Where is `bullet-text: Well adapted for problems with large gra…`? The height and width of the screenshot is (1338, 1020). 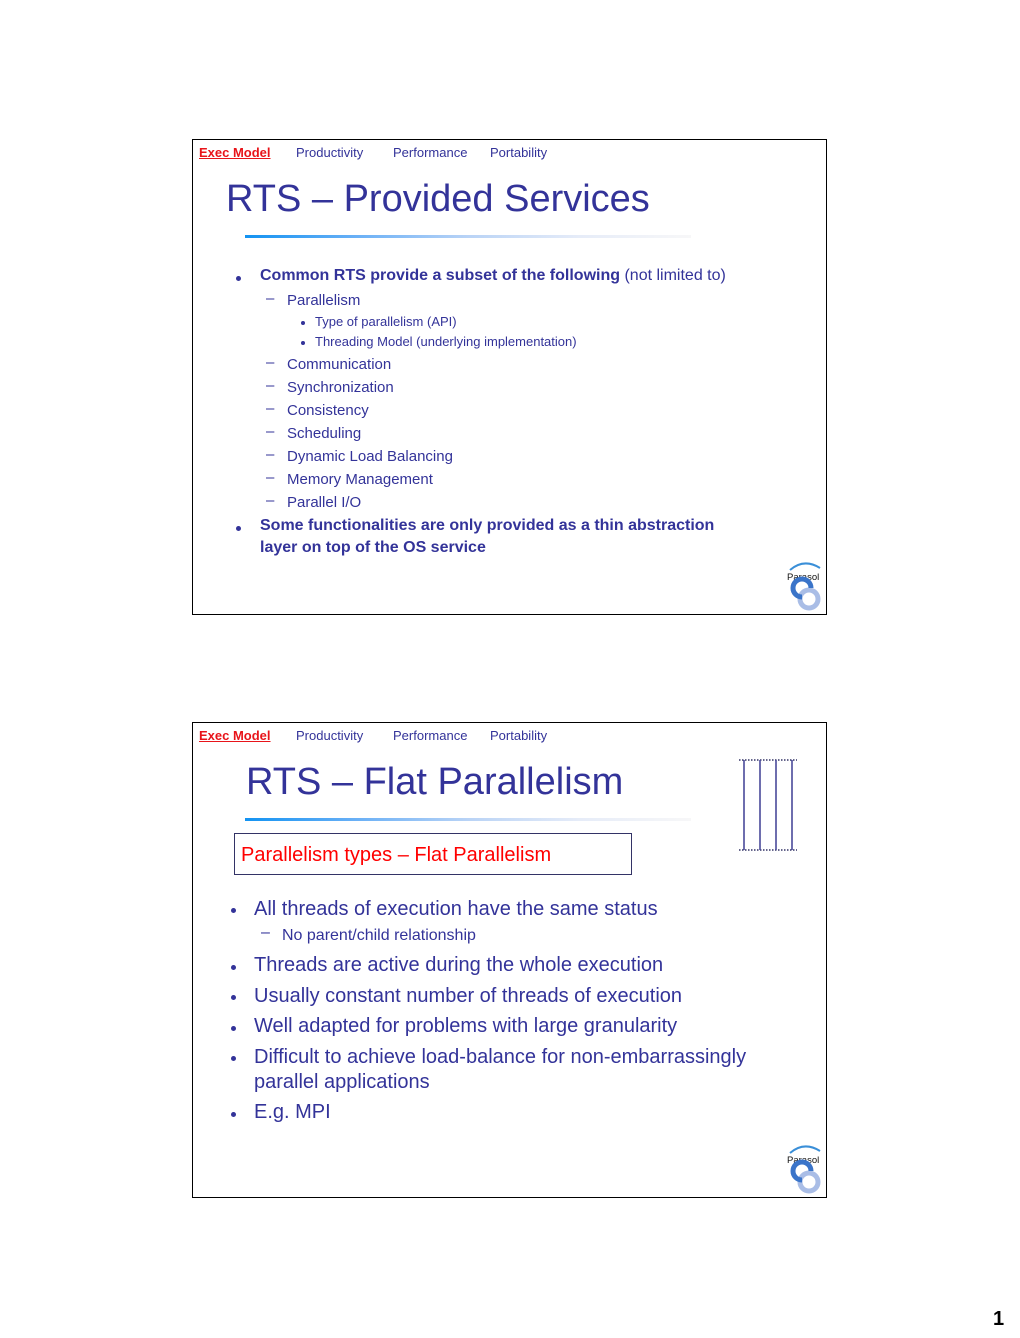 bullet-text: Well adapted for problems with large gra… is located at coordinates (466, 1026).